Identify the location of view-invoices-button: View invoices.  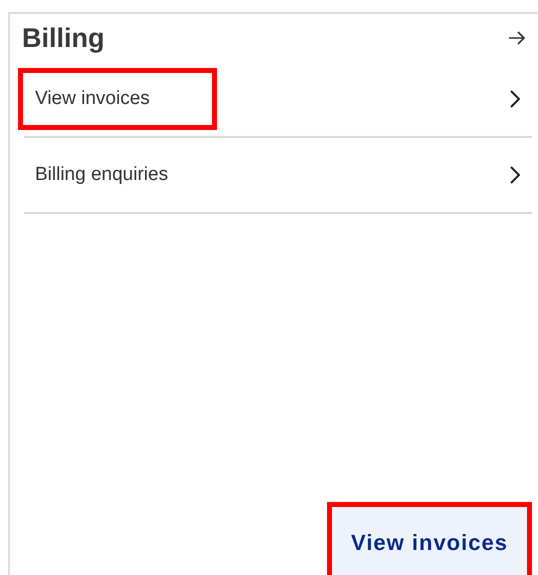
(429, 538).